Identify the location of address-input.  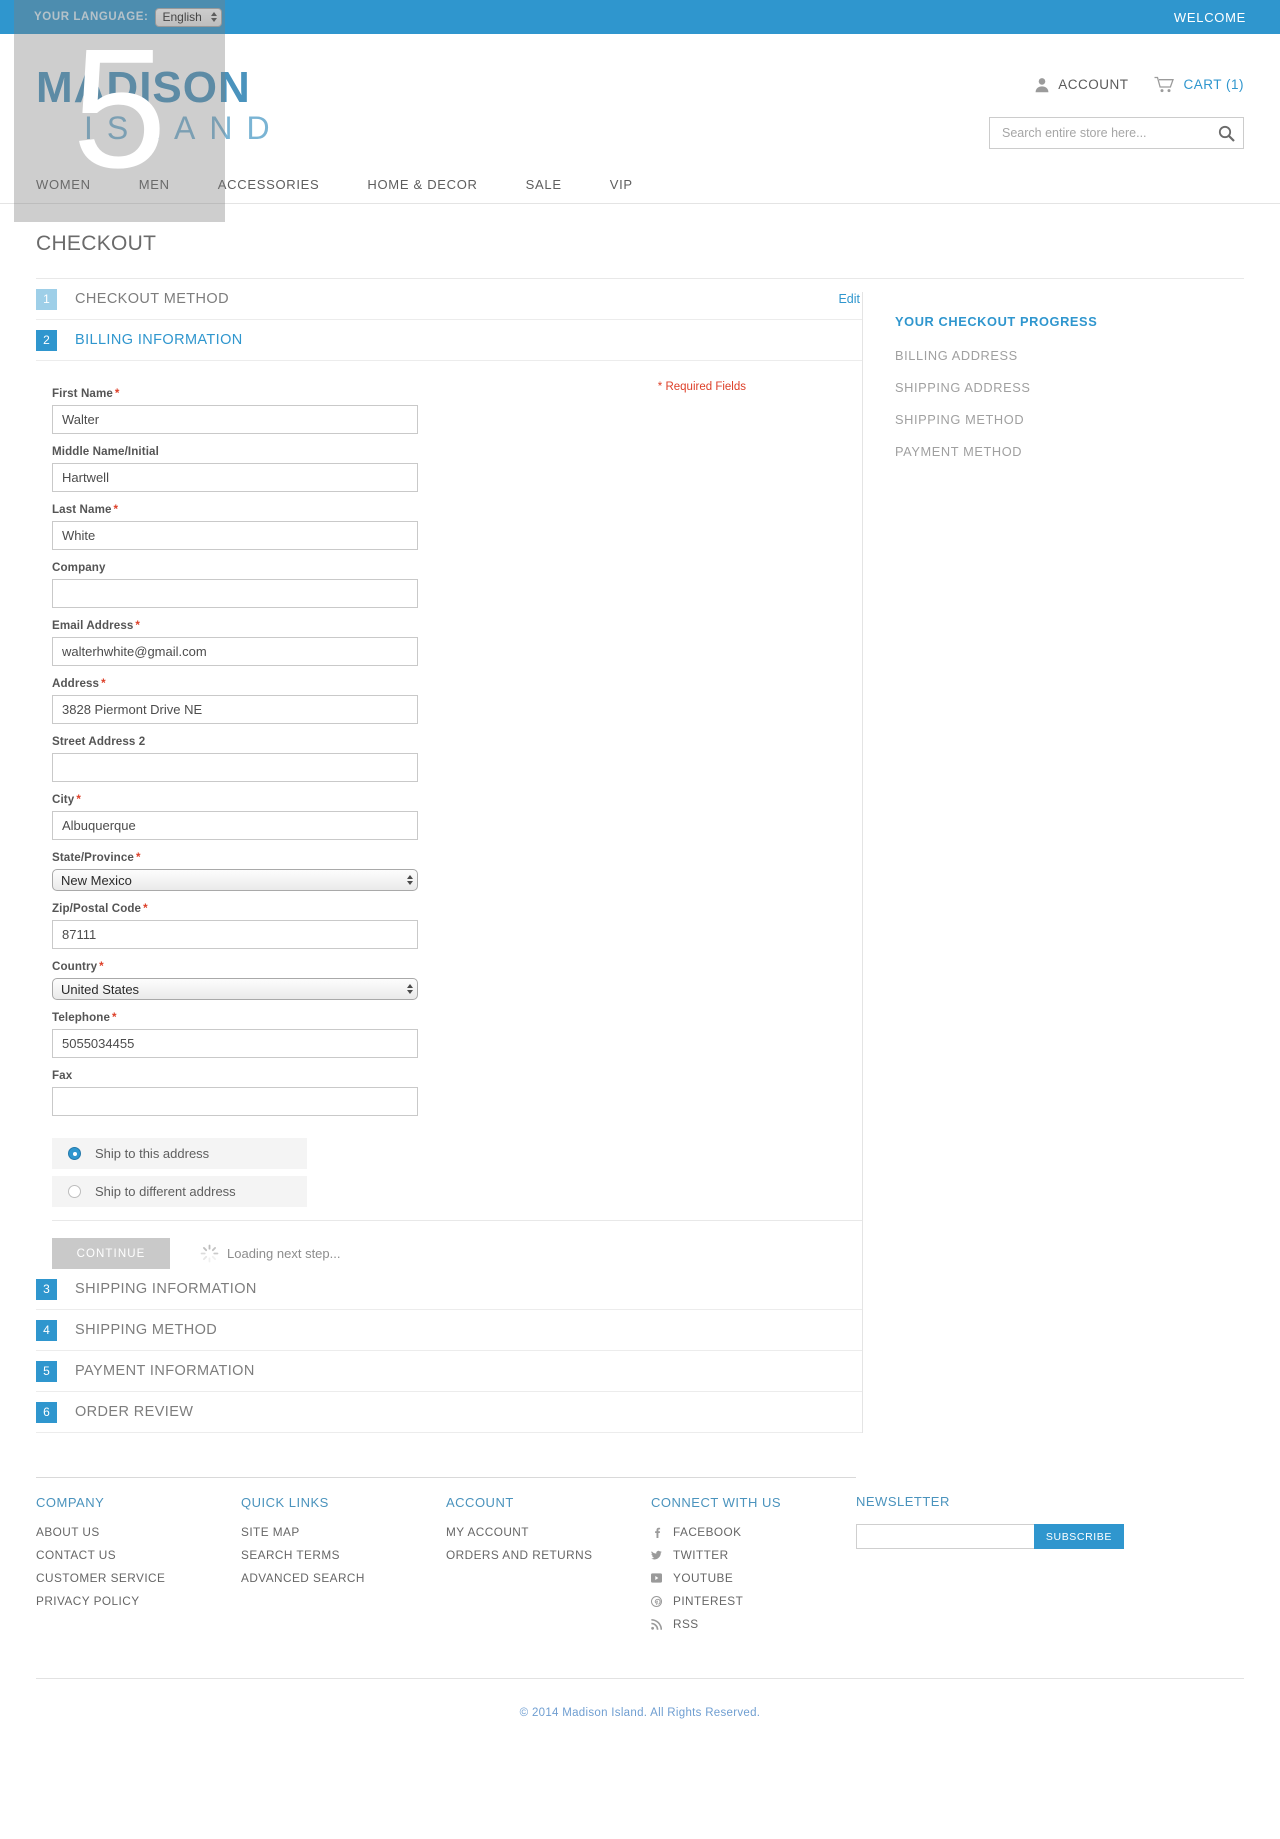
(235, 709).